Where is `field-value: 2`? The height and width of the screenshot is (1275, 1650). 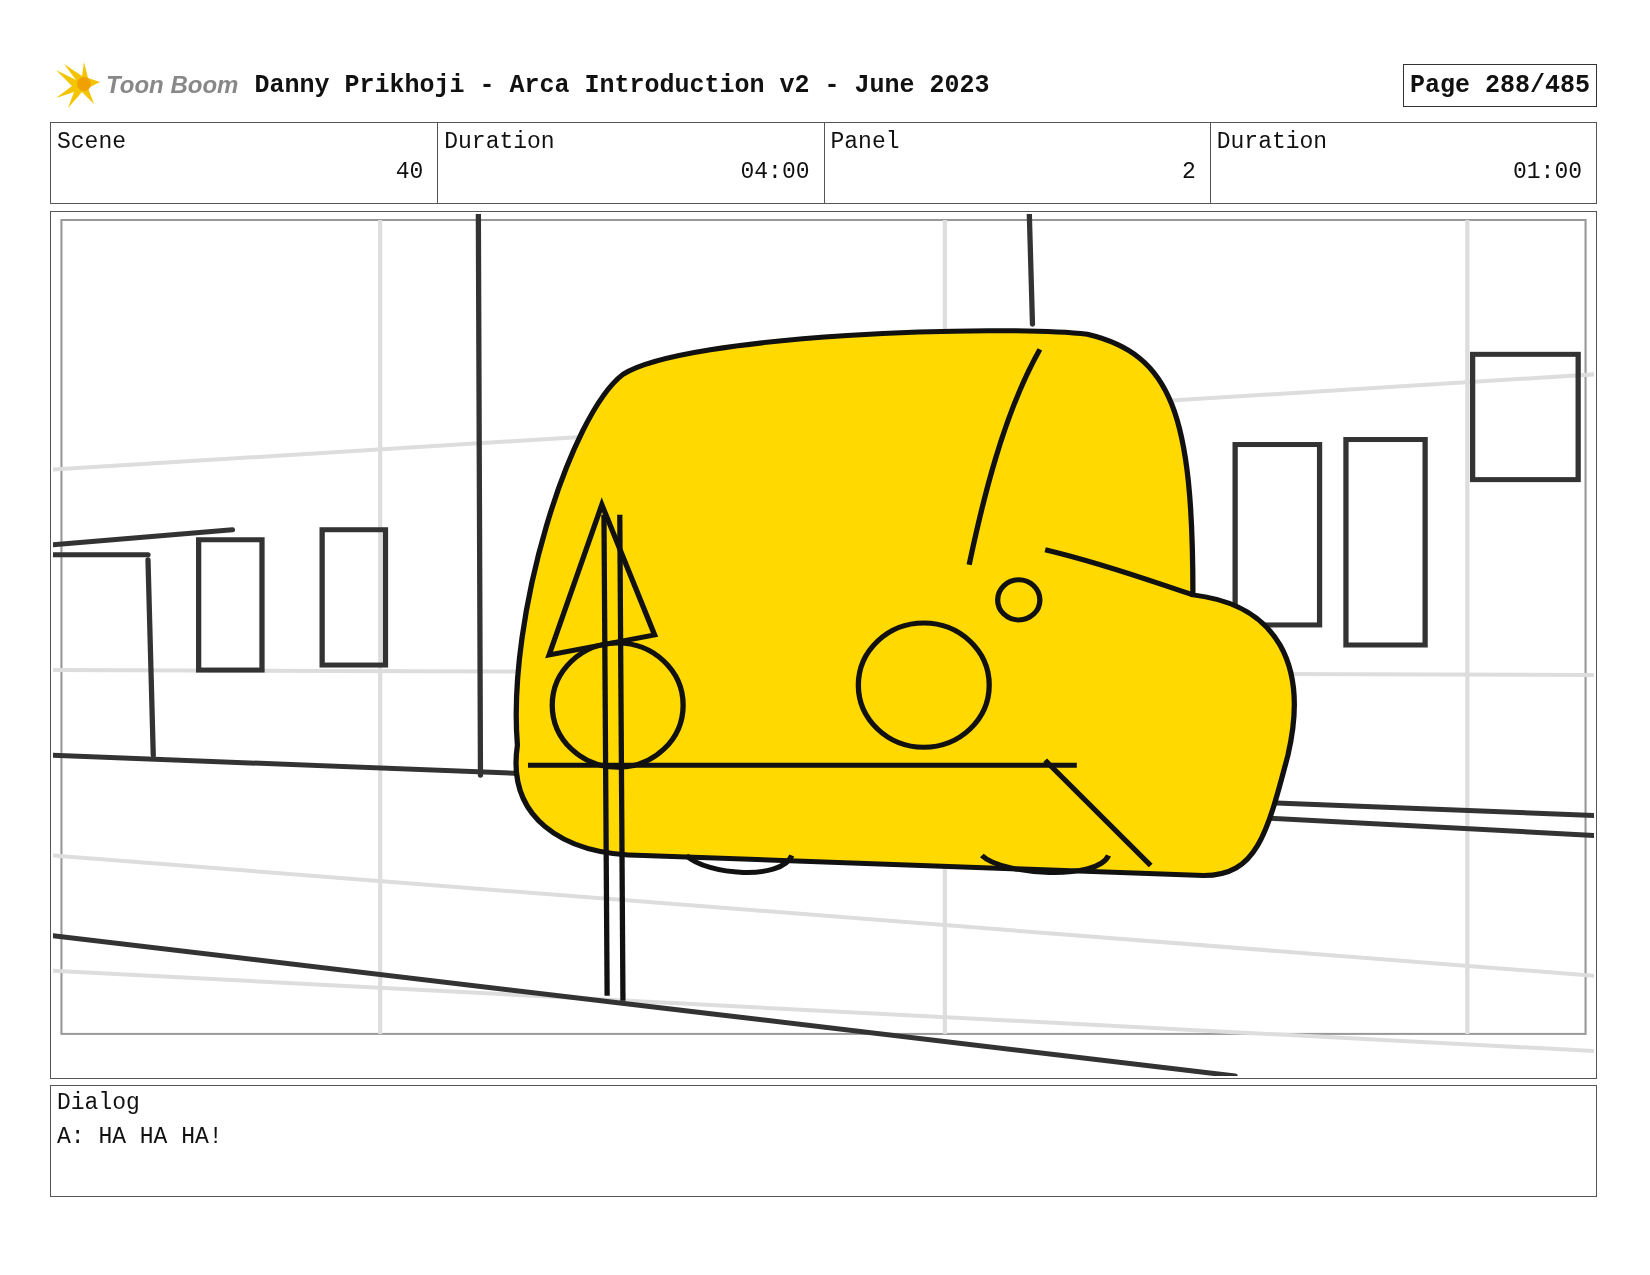
field-value: 2 is located at coordinates (1188, 172).